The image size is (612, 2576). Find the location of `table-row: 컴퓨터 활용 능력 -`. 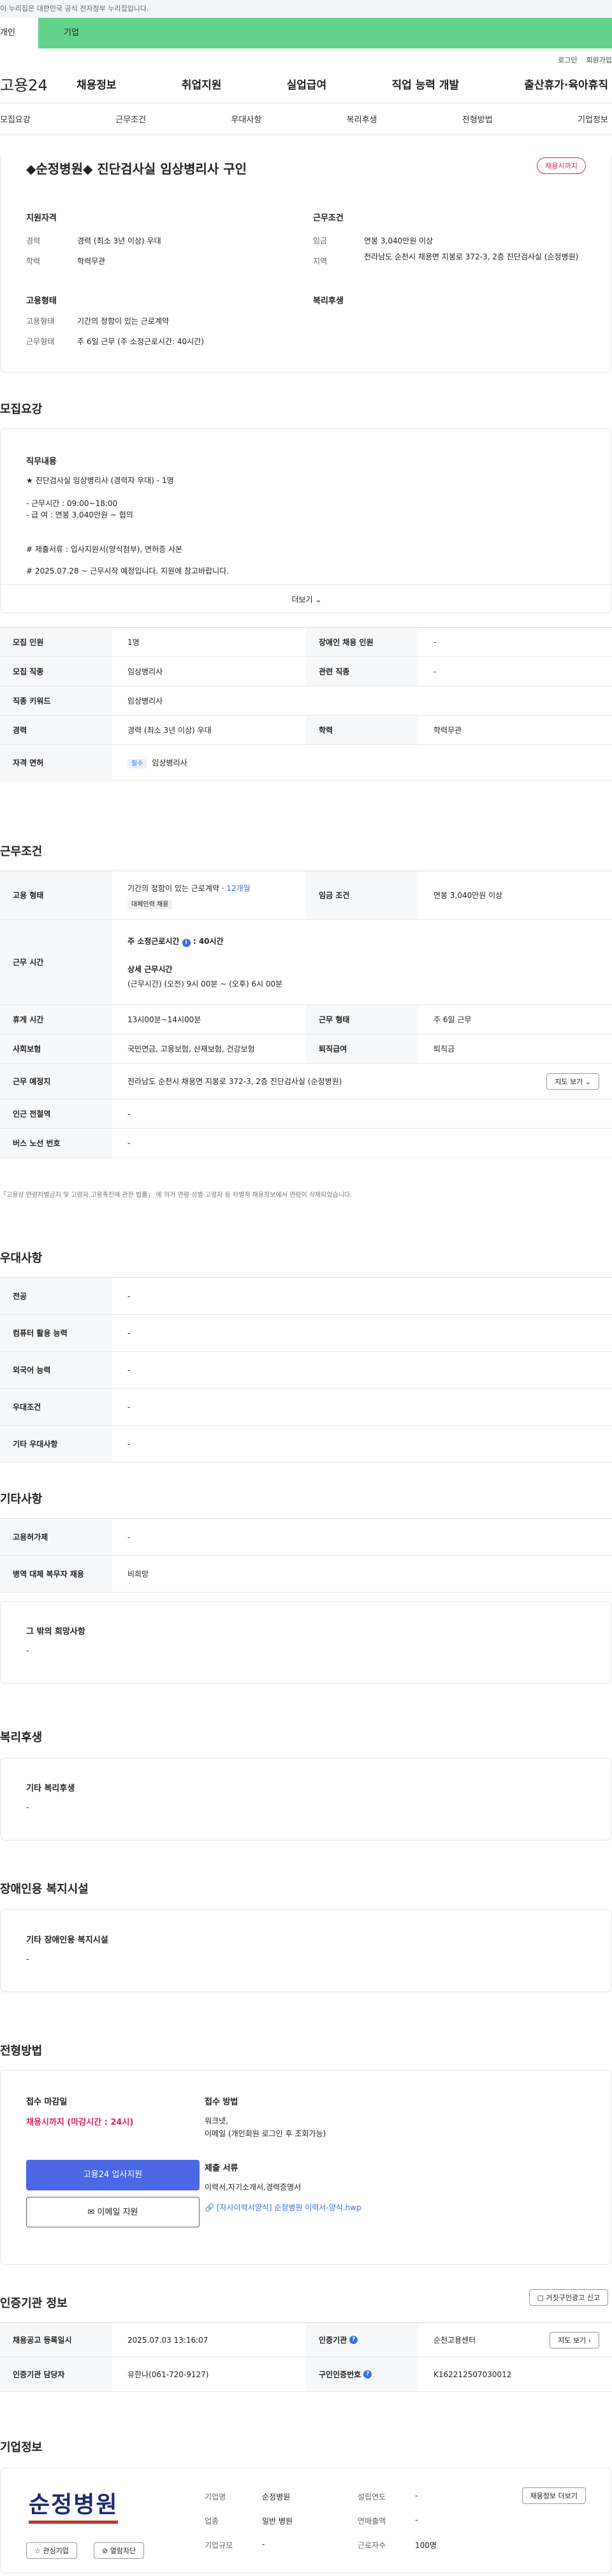

table-row: 컴퓨터 활용 능력 - is located at coordinates (306, 1333).